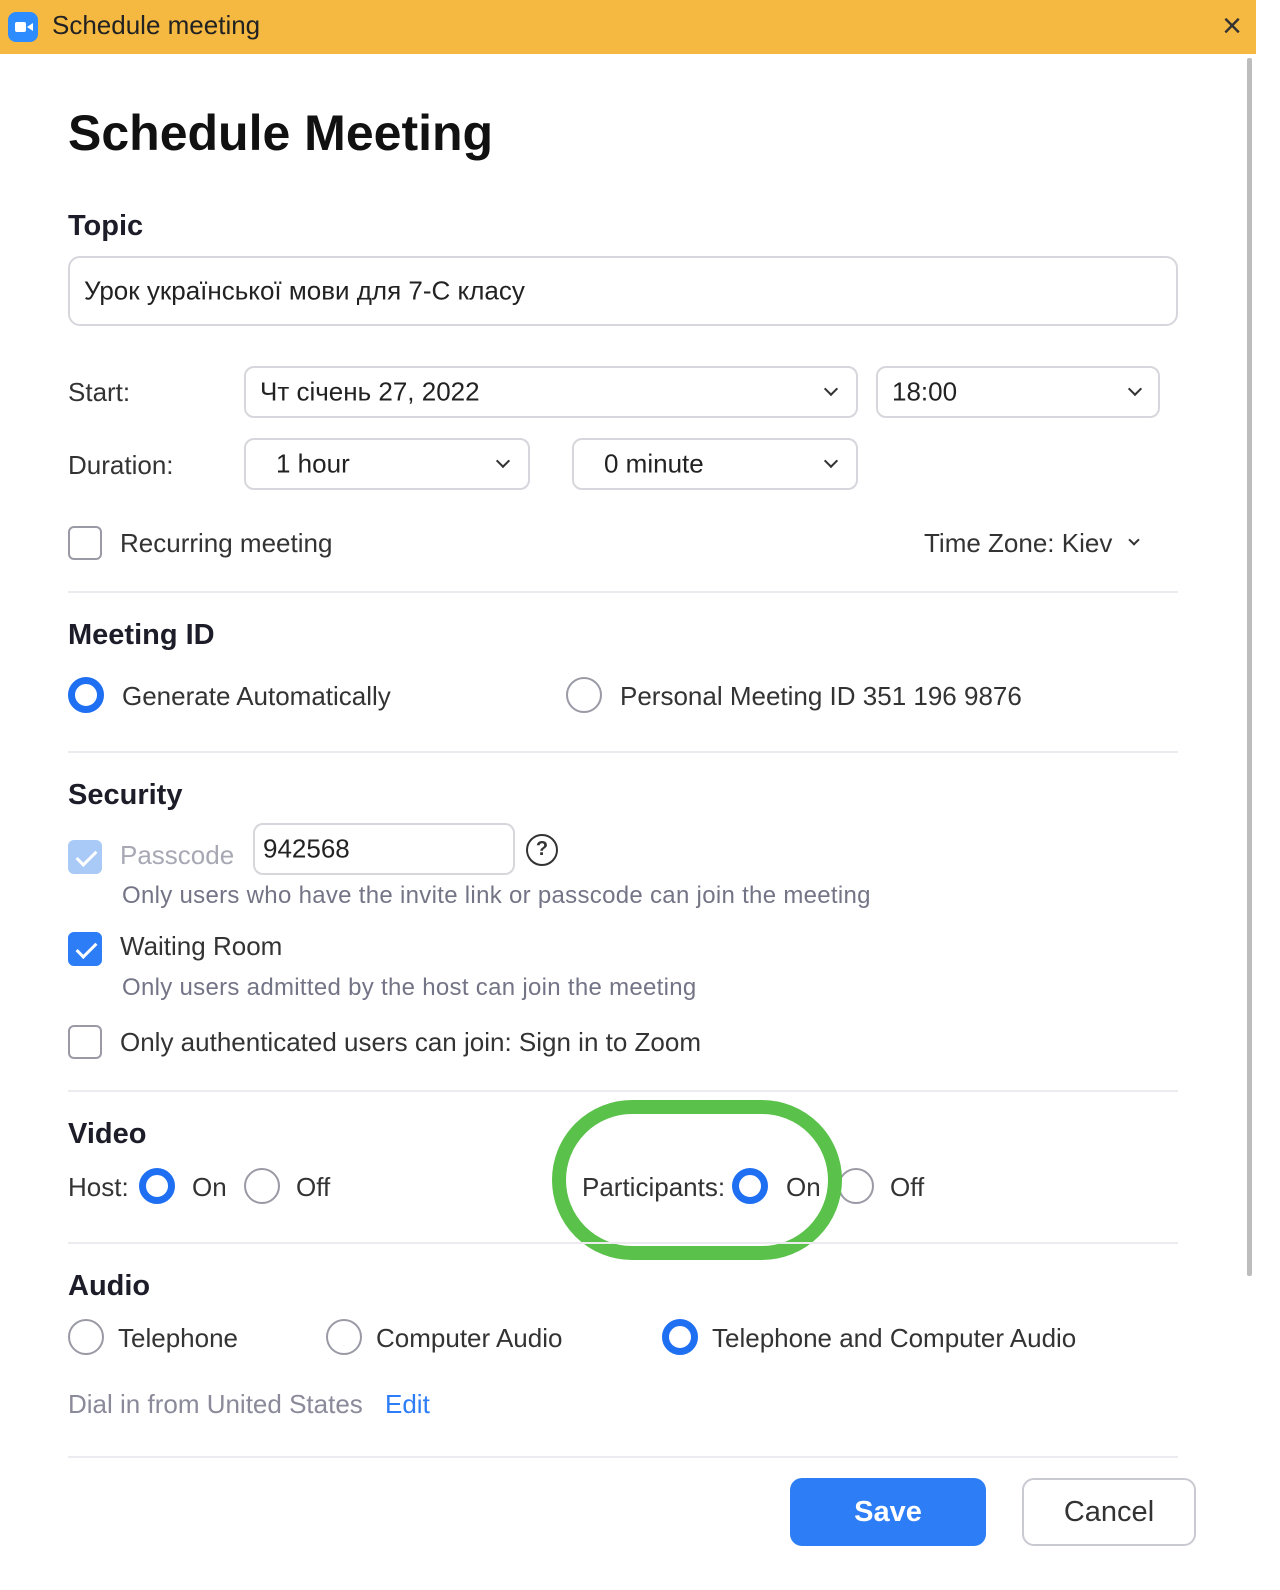 This screenshot has width=1280, height=1590. Describe the element at coordinates (469, 1338) in the screenshot. I see `computer-audio-label: Computer Audio` at that location.